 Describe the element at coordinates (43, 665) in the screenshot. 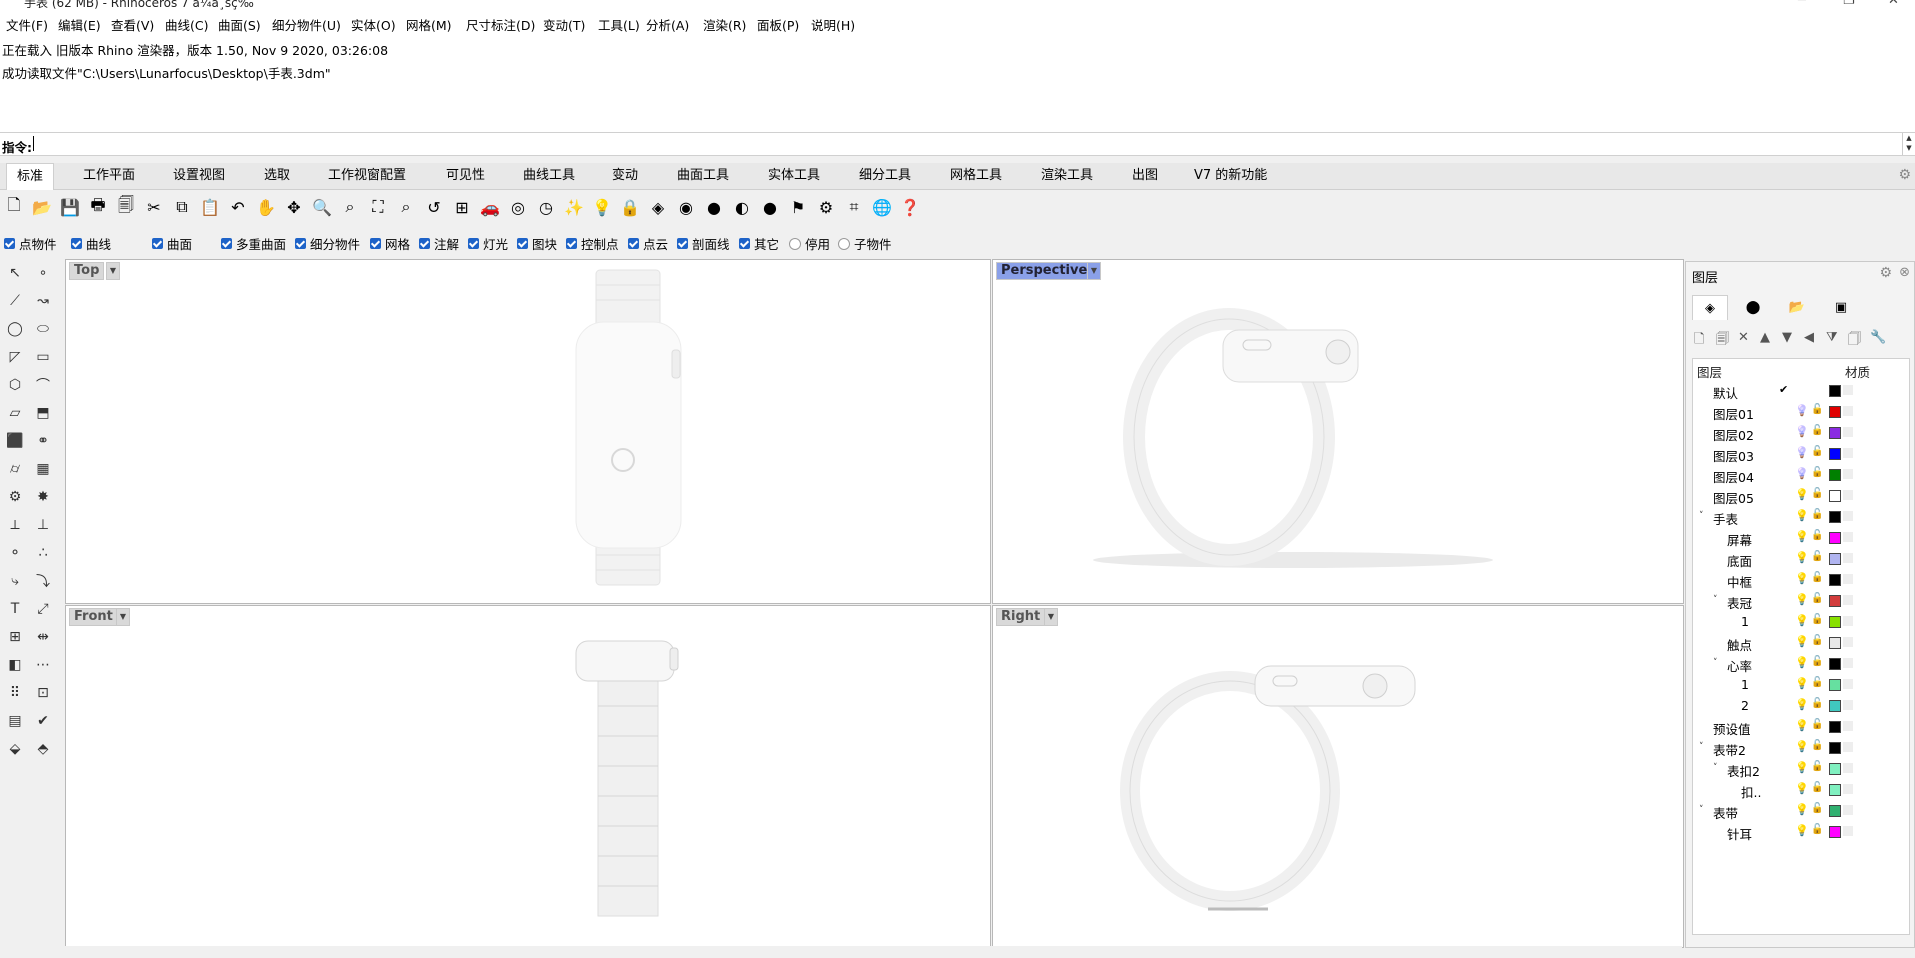

I see `dimension-icon: ⋯` at that location.